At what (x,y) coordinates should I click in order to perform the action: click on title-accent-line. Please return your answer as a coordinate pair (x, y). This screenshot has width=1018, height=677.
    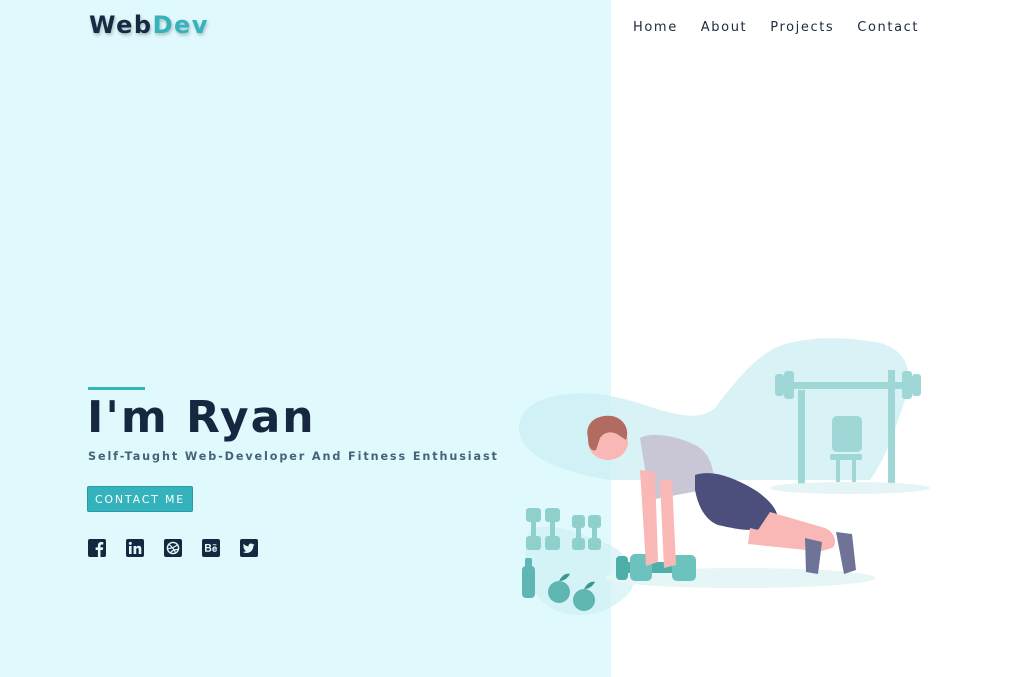
    Looking at the image, I should click on (116, 388).